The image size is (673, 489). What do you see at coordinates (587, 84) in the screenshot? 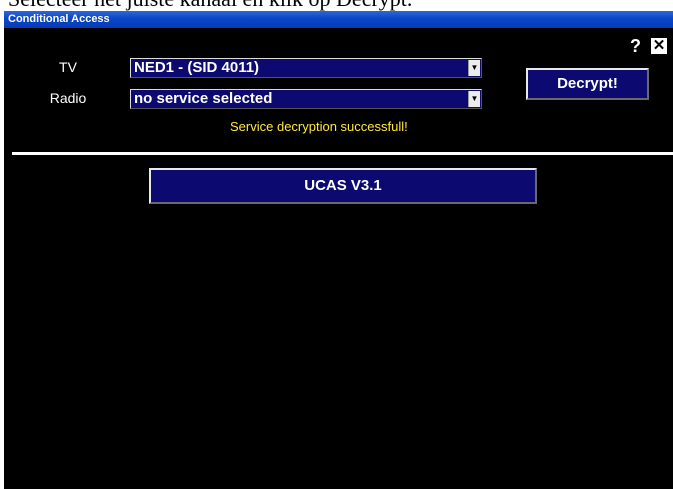
I see `decrypt-button: Decrypt!` at bounding box center [587, 84].